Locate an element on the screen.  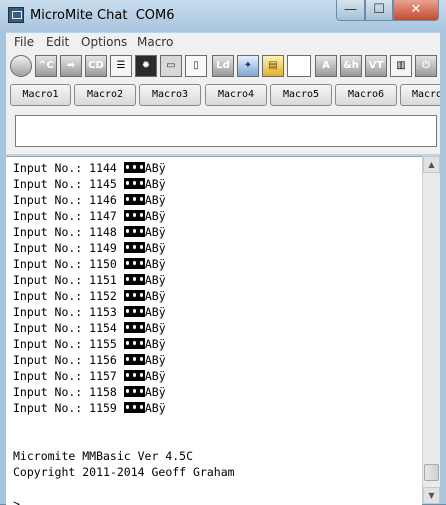
and-h-icon: &h is located at coordinates (351, 66).